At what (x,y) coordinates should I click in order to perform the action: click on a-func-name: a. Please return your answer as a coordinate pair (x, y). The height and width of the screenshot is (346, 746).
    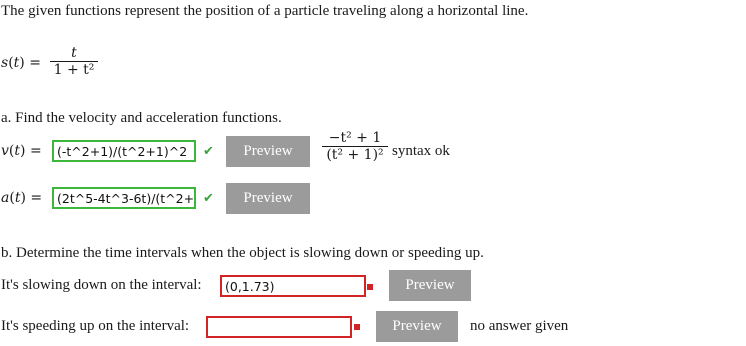
    Looking at the image, I should click on (5, 198).